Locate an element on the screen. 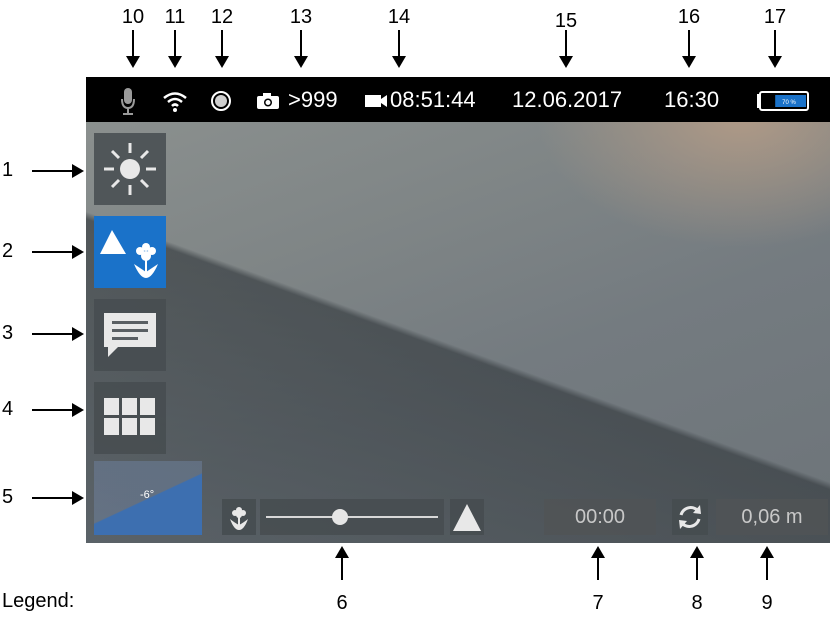 The image size is (830, 618). callout-1: 1 is located at coordinates (8, 170).